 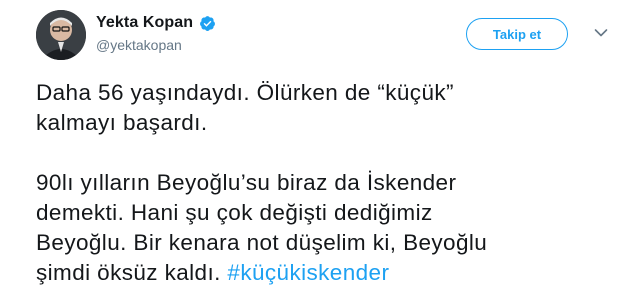 I want to click on display-name: Yekta Kopan, so click(x=144, y=23).